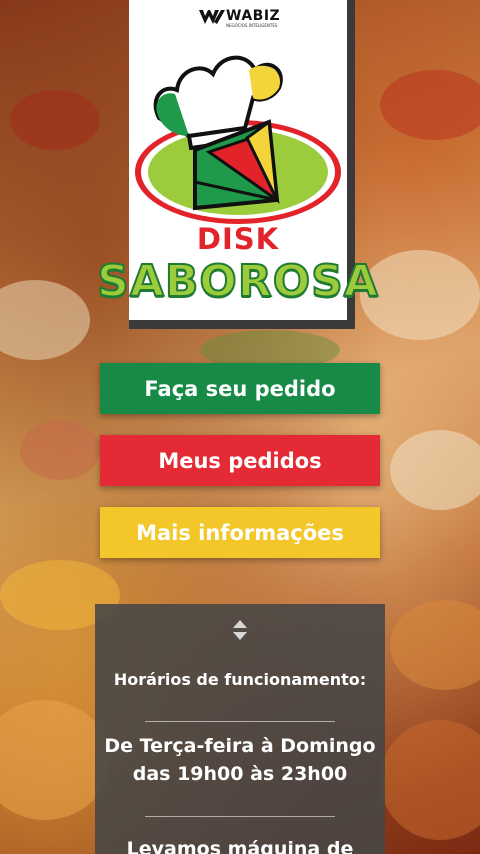 The image size is (480, 854). Describe the element at coordinates (240, 532) in the screenshot. I see `more-info-button: Mais informações` at that location.